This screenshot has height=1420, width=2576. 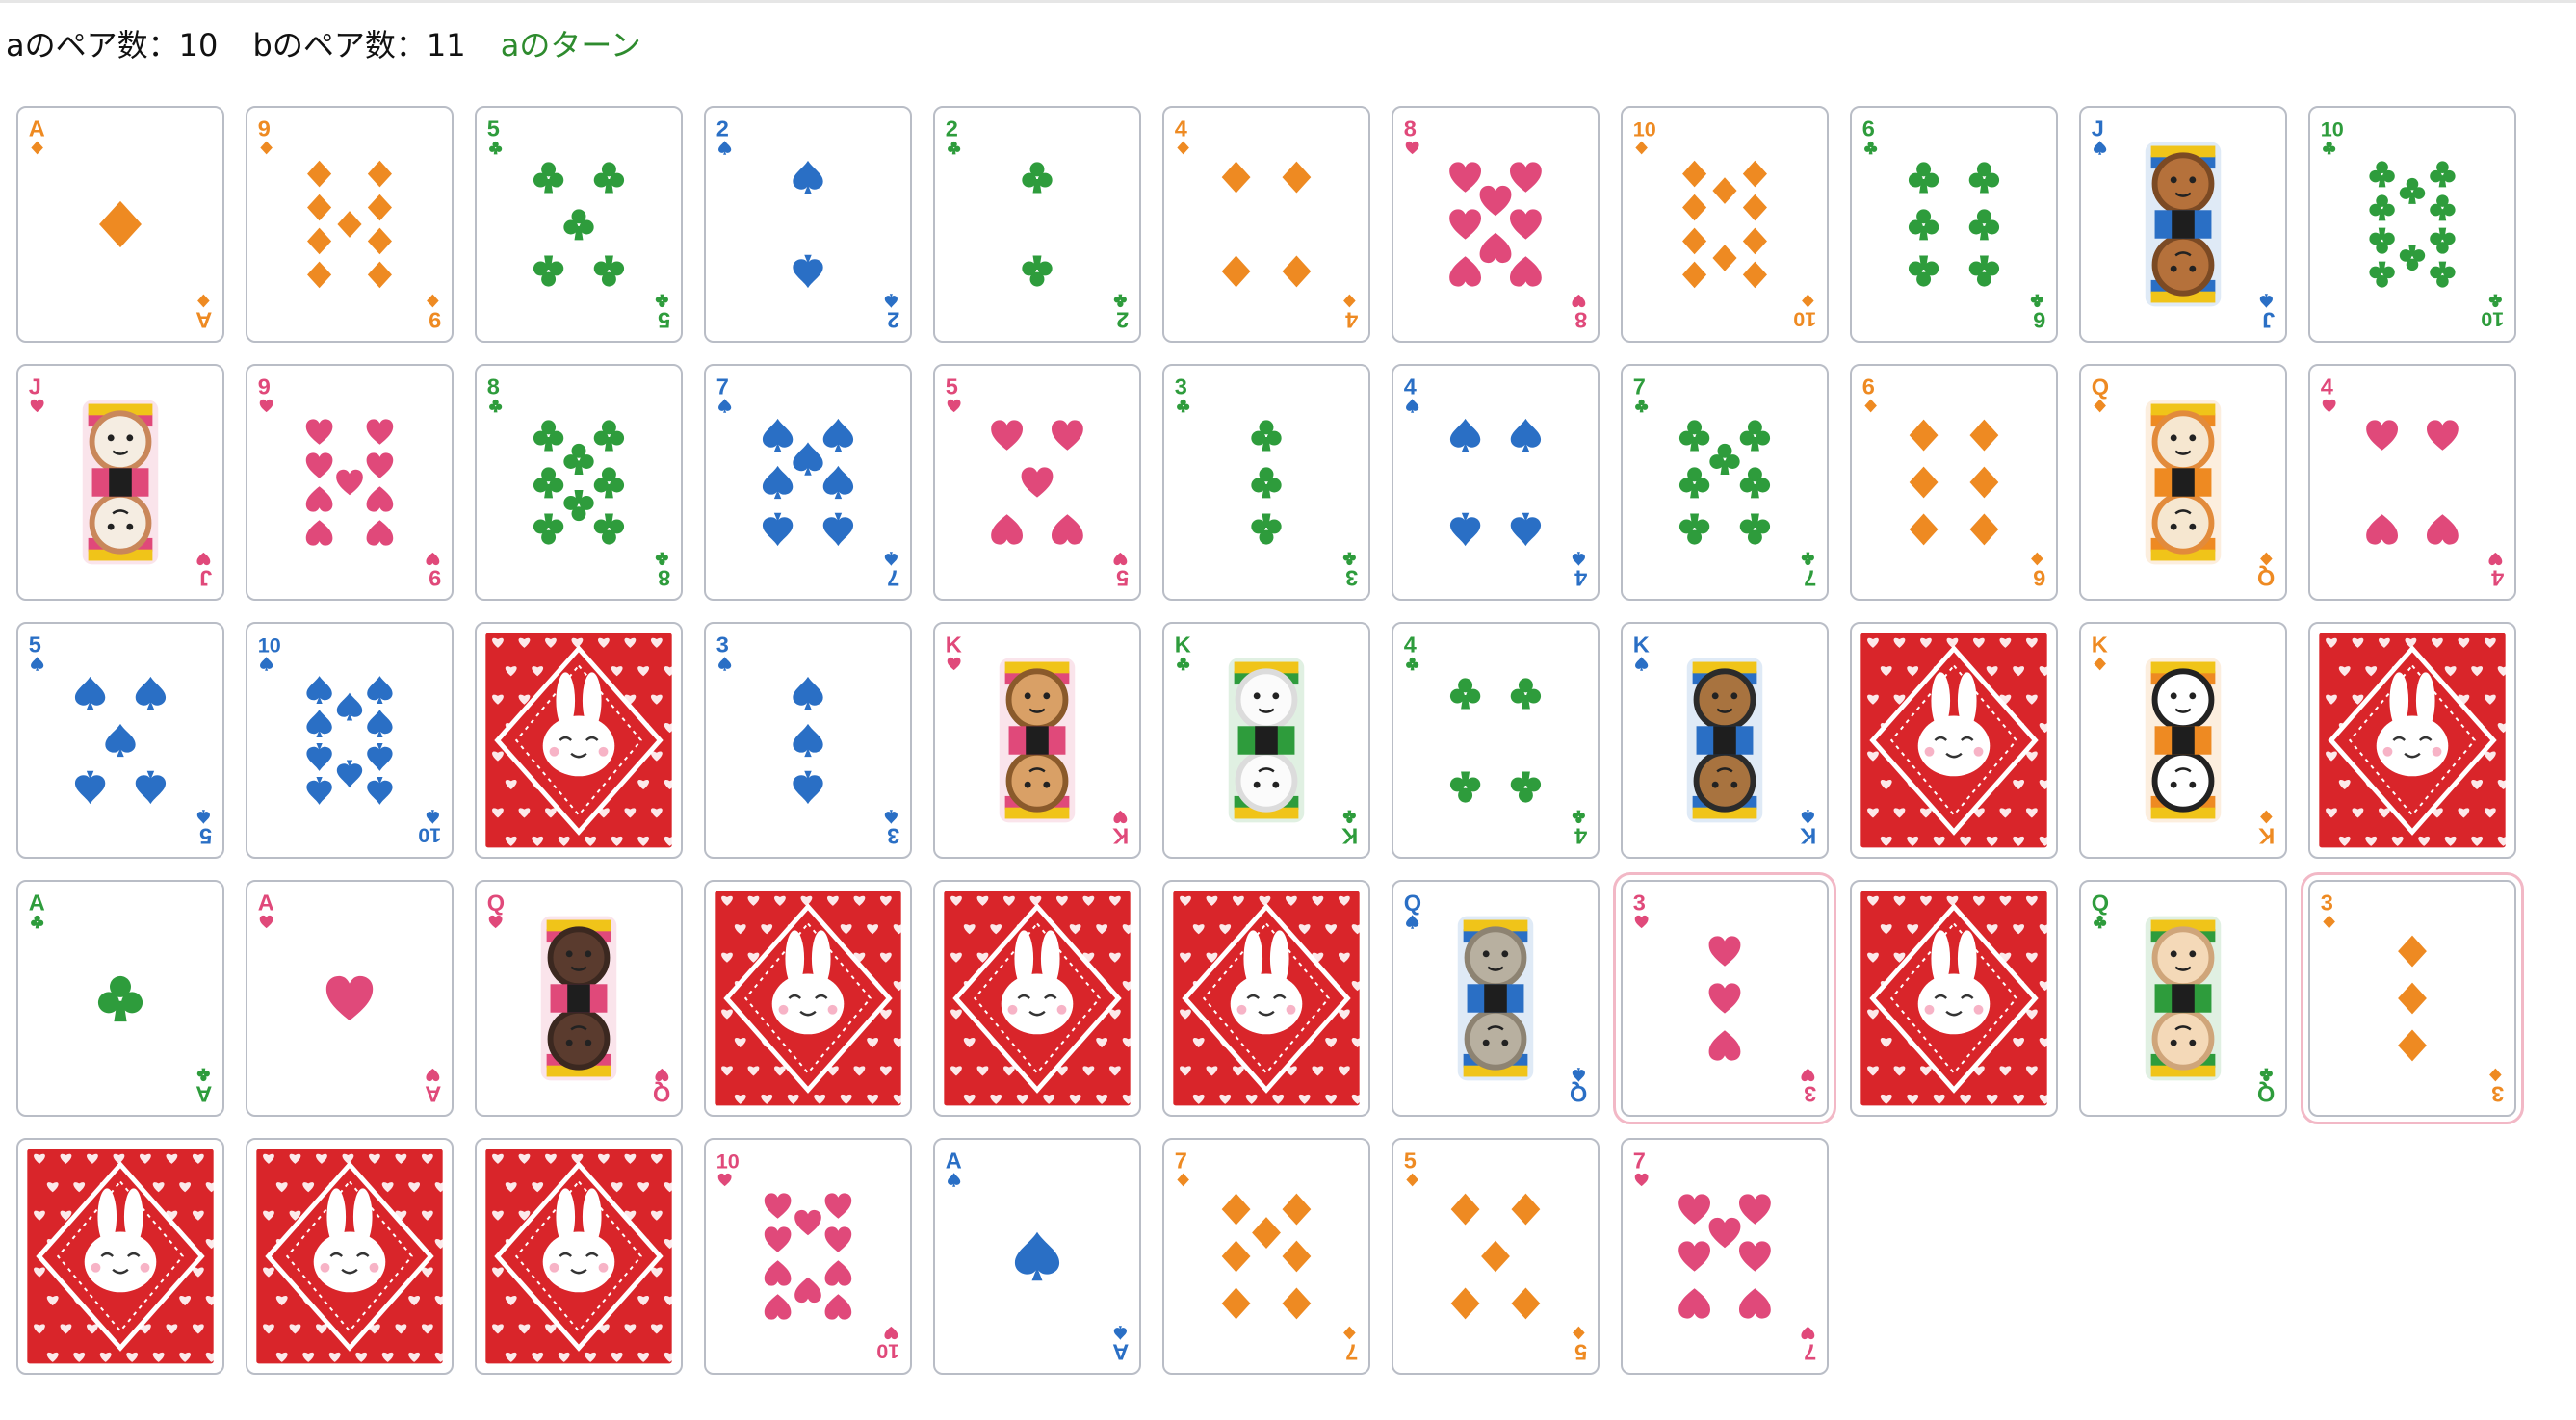 What do you see at coordinates (1351, 1352) in the screenshot?
I see `rank-label: 7` at bounding box center [1351, 1352].